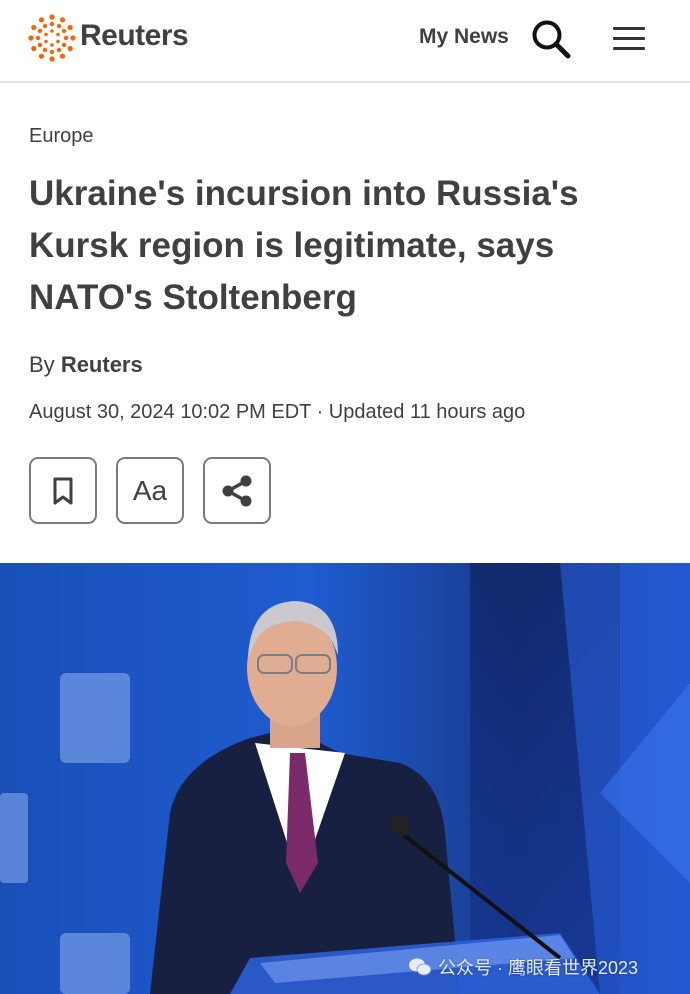  Describe the element at coordinates (134, 36) in the screenshot. I see `brand-name: Reuters` at that location.